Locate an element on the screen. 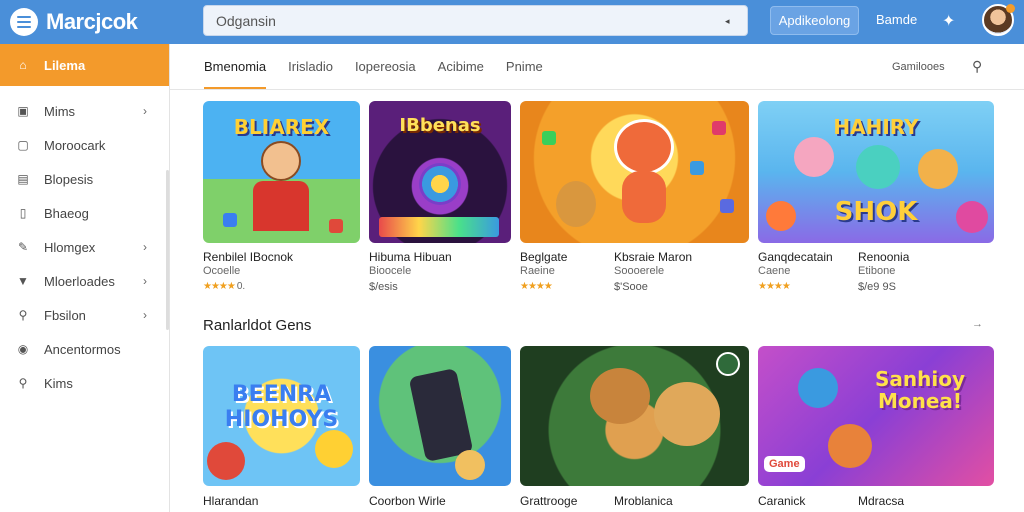 Image resolution: width=1024 pixels, height=512 pixels. game-title: Caranick is located at coordinates (781, 501).